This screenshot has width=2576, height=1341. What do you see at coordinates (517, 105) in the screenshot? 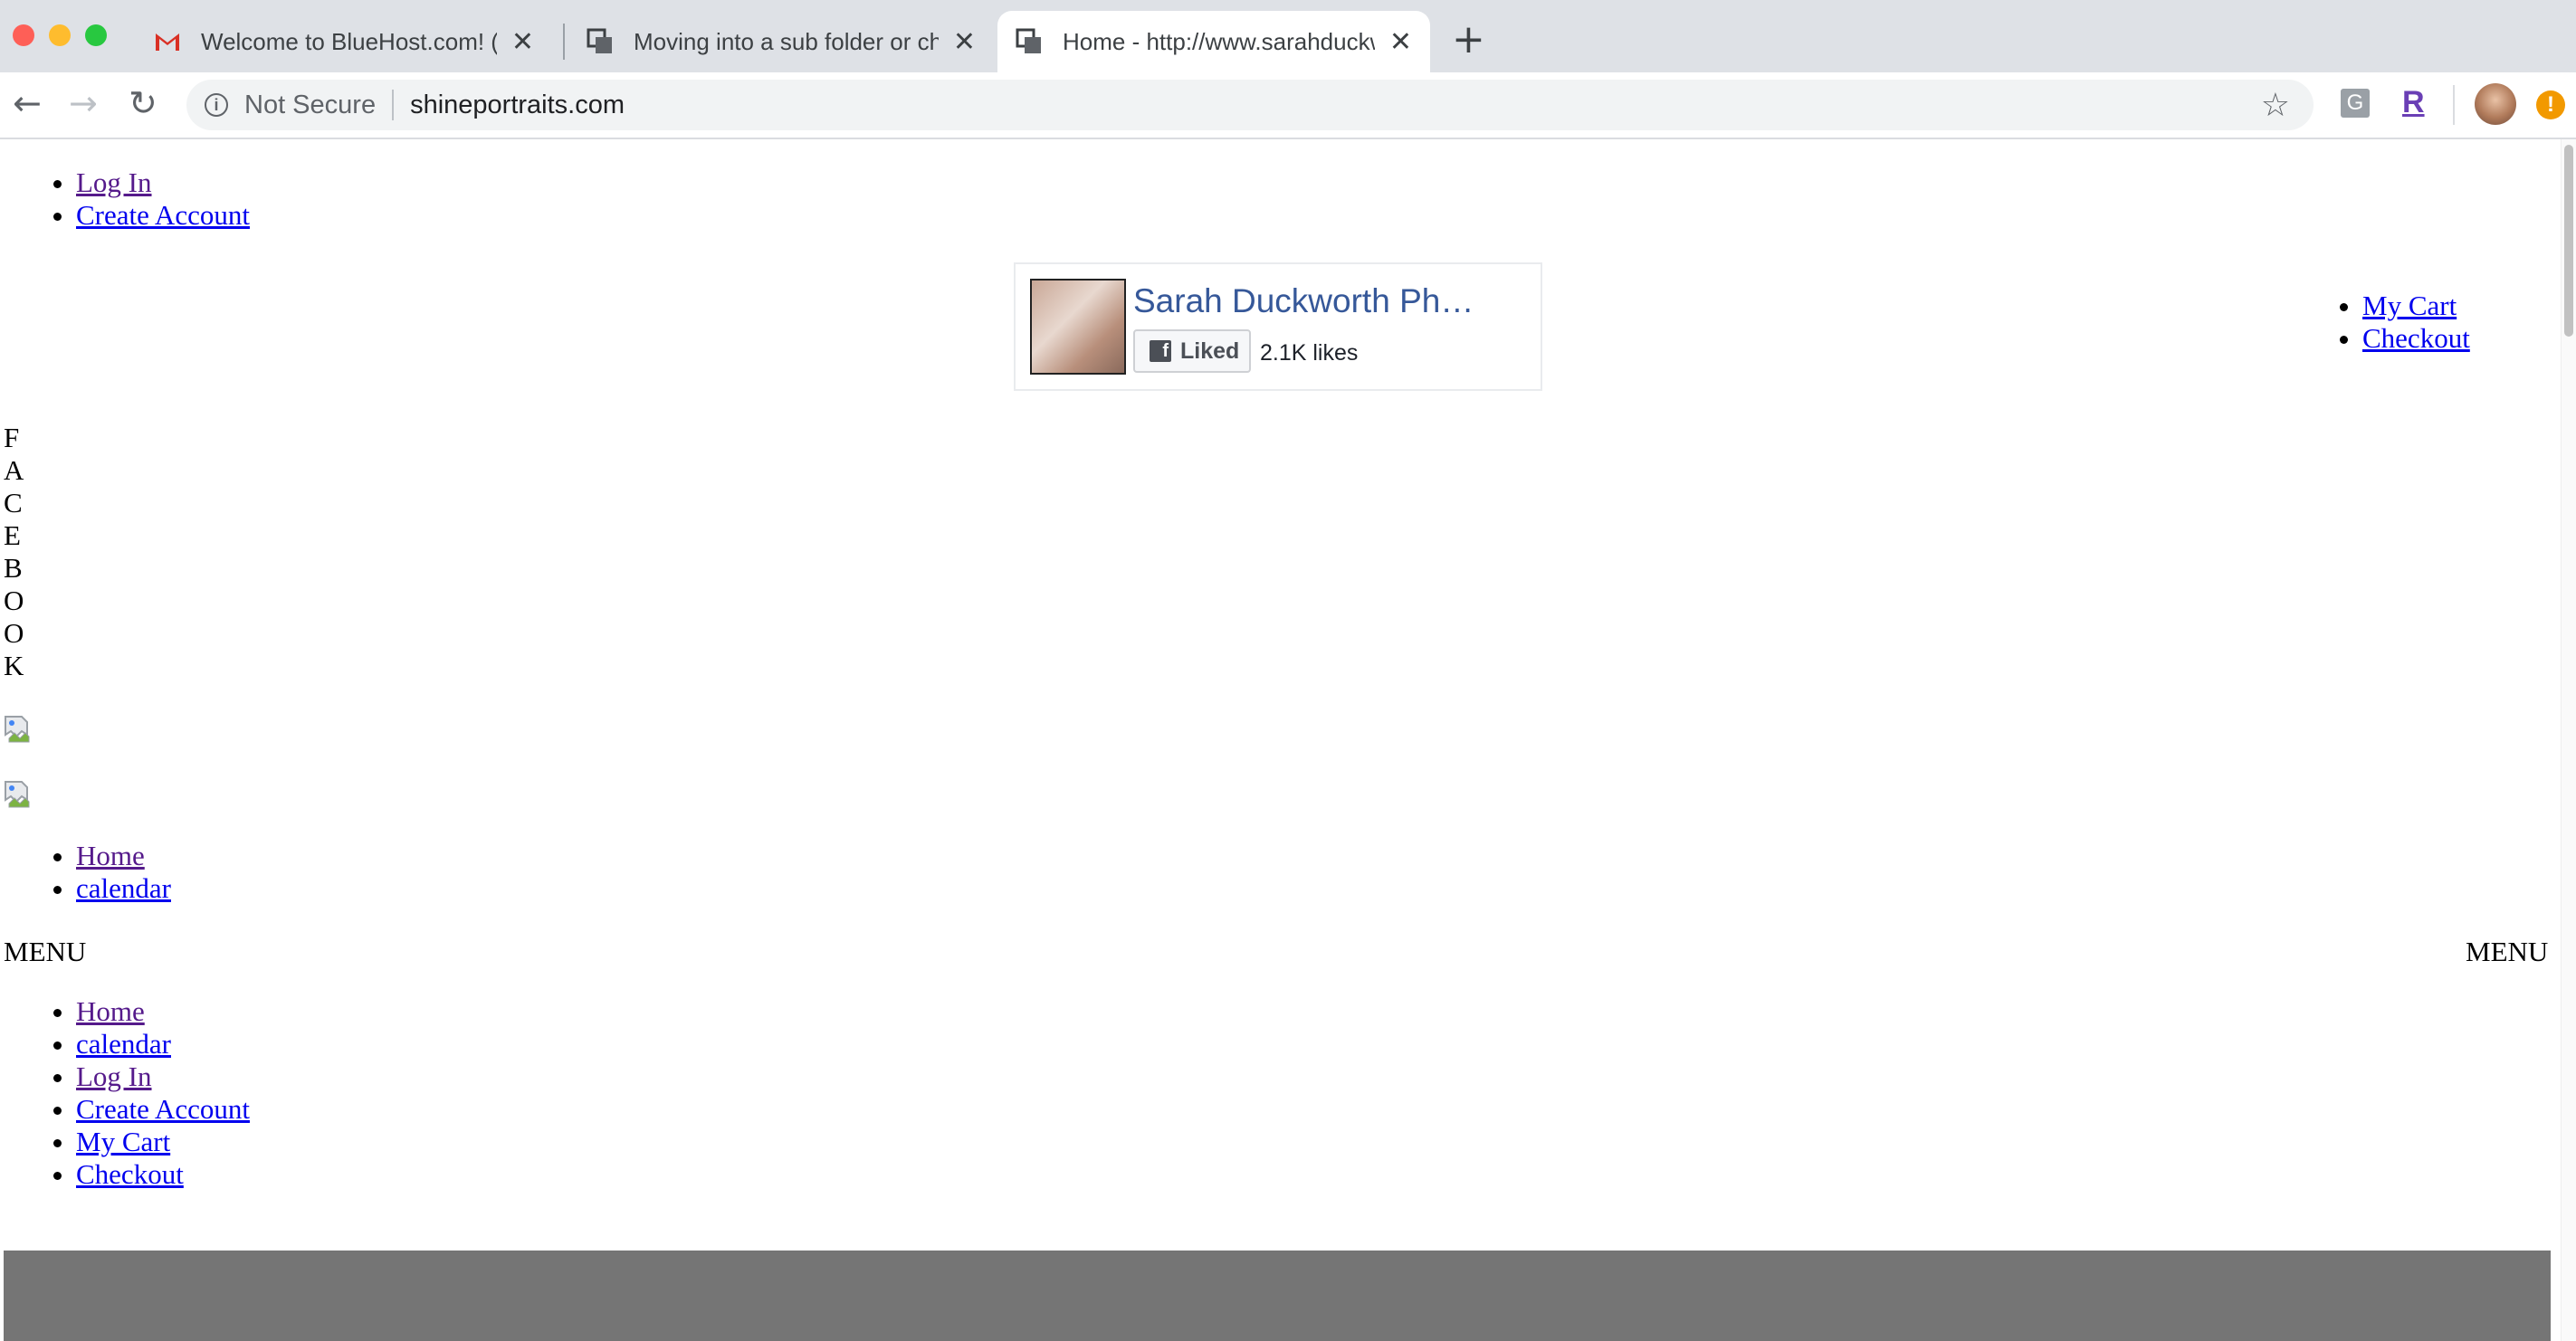
I see `url-text: shineportraits.com` at bounding box center [517, 105].